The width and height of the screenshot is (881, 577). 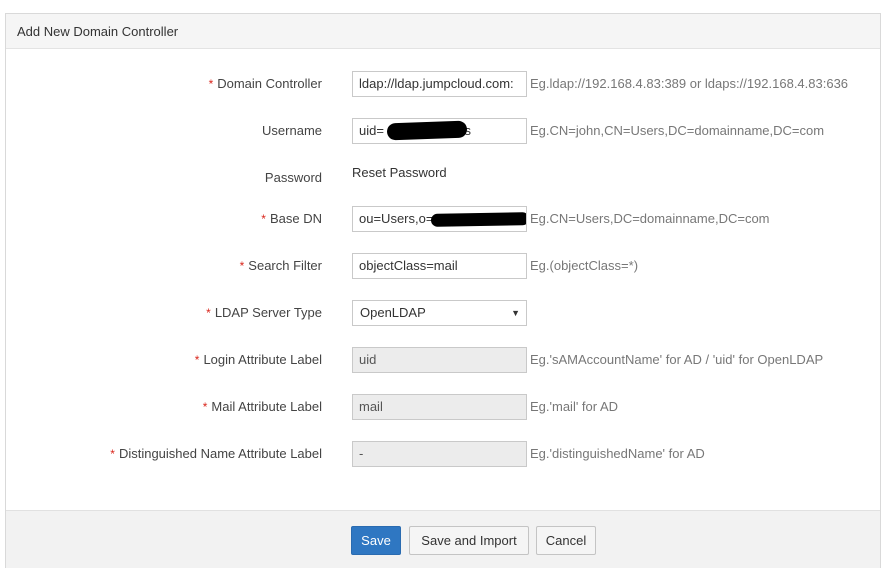 What do you see at coordinates (469, 540) in the screenshot?
I see `save-and-import-button: Save and Import` at bounding box center [469, 540].